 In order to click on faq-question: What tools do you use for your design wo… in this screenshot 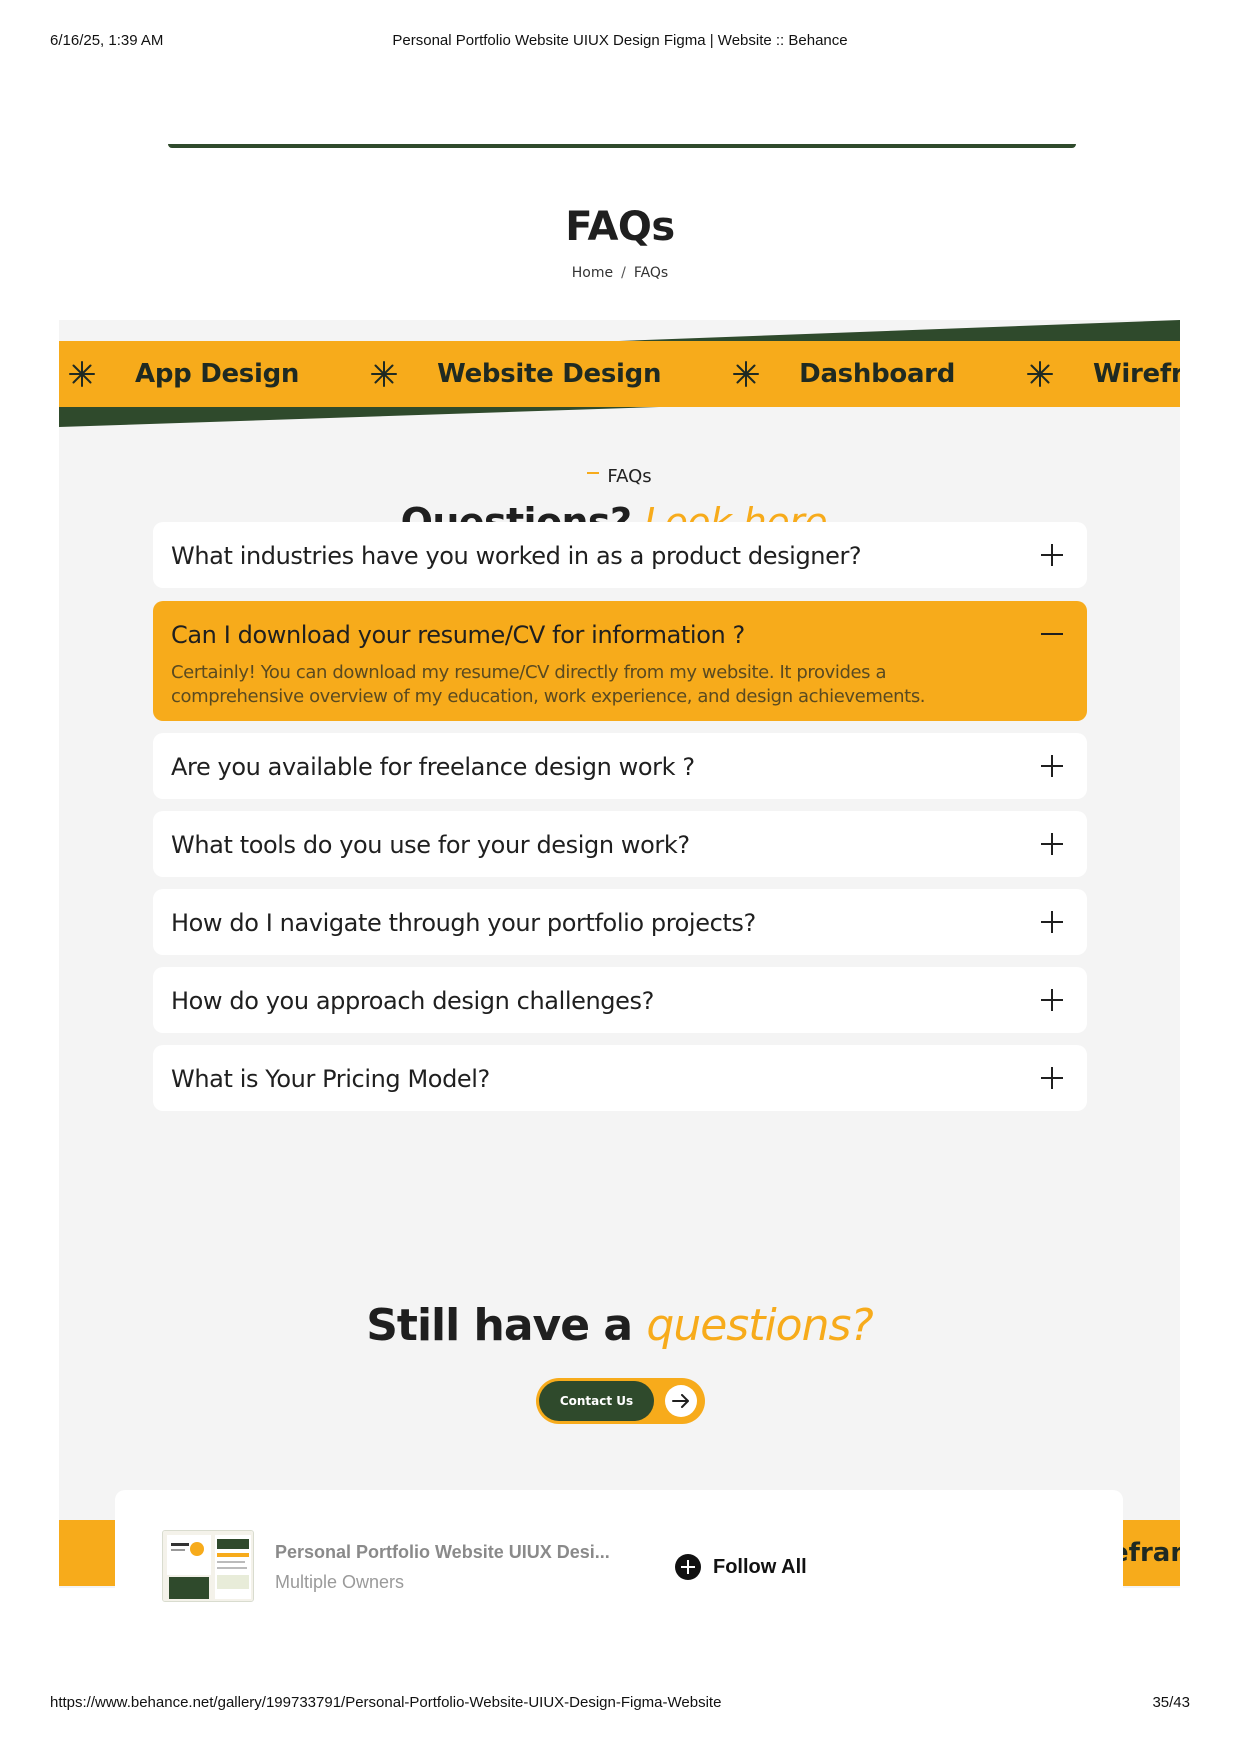, I will do `click(430, 845)`.